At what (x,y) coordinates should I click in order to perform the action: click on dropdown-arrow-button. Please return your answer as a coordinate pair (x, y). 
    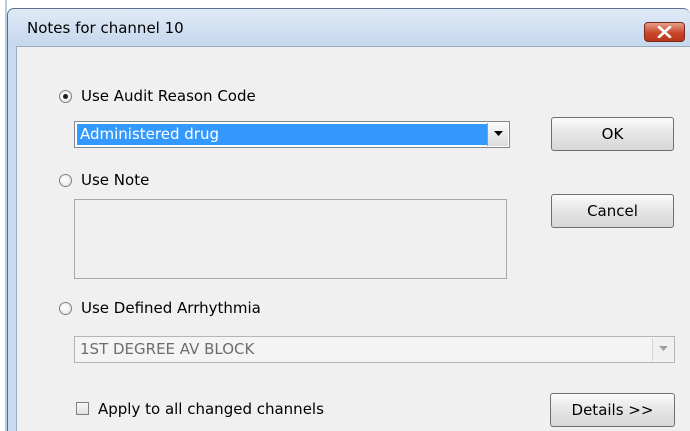
    Looking at the image, I should click on (497, 134).